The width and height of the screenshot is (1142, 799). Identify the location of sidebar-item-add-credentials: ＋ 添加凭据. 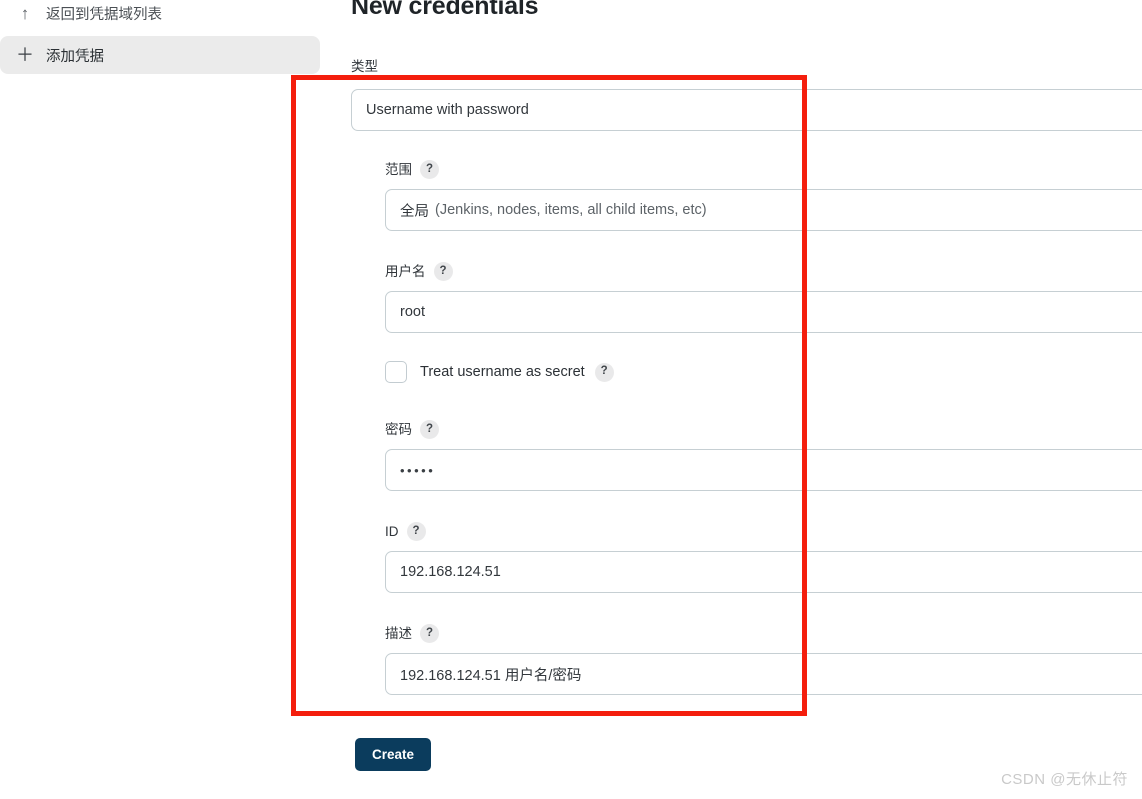
(160, 55).